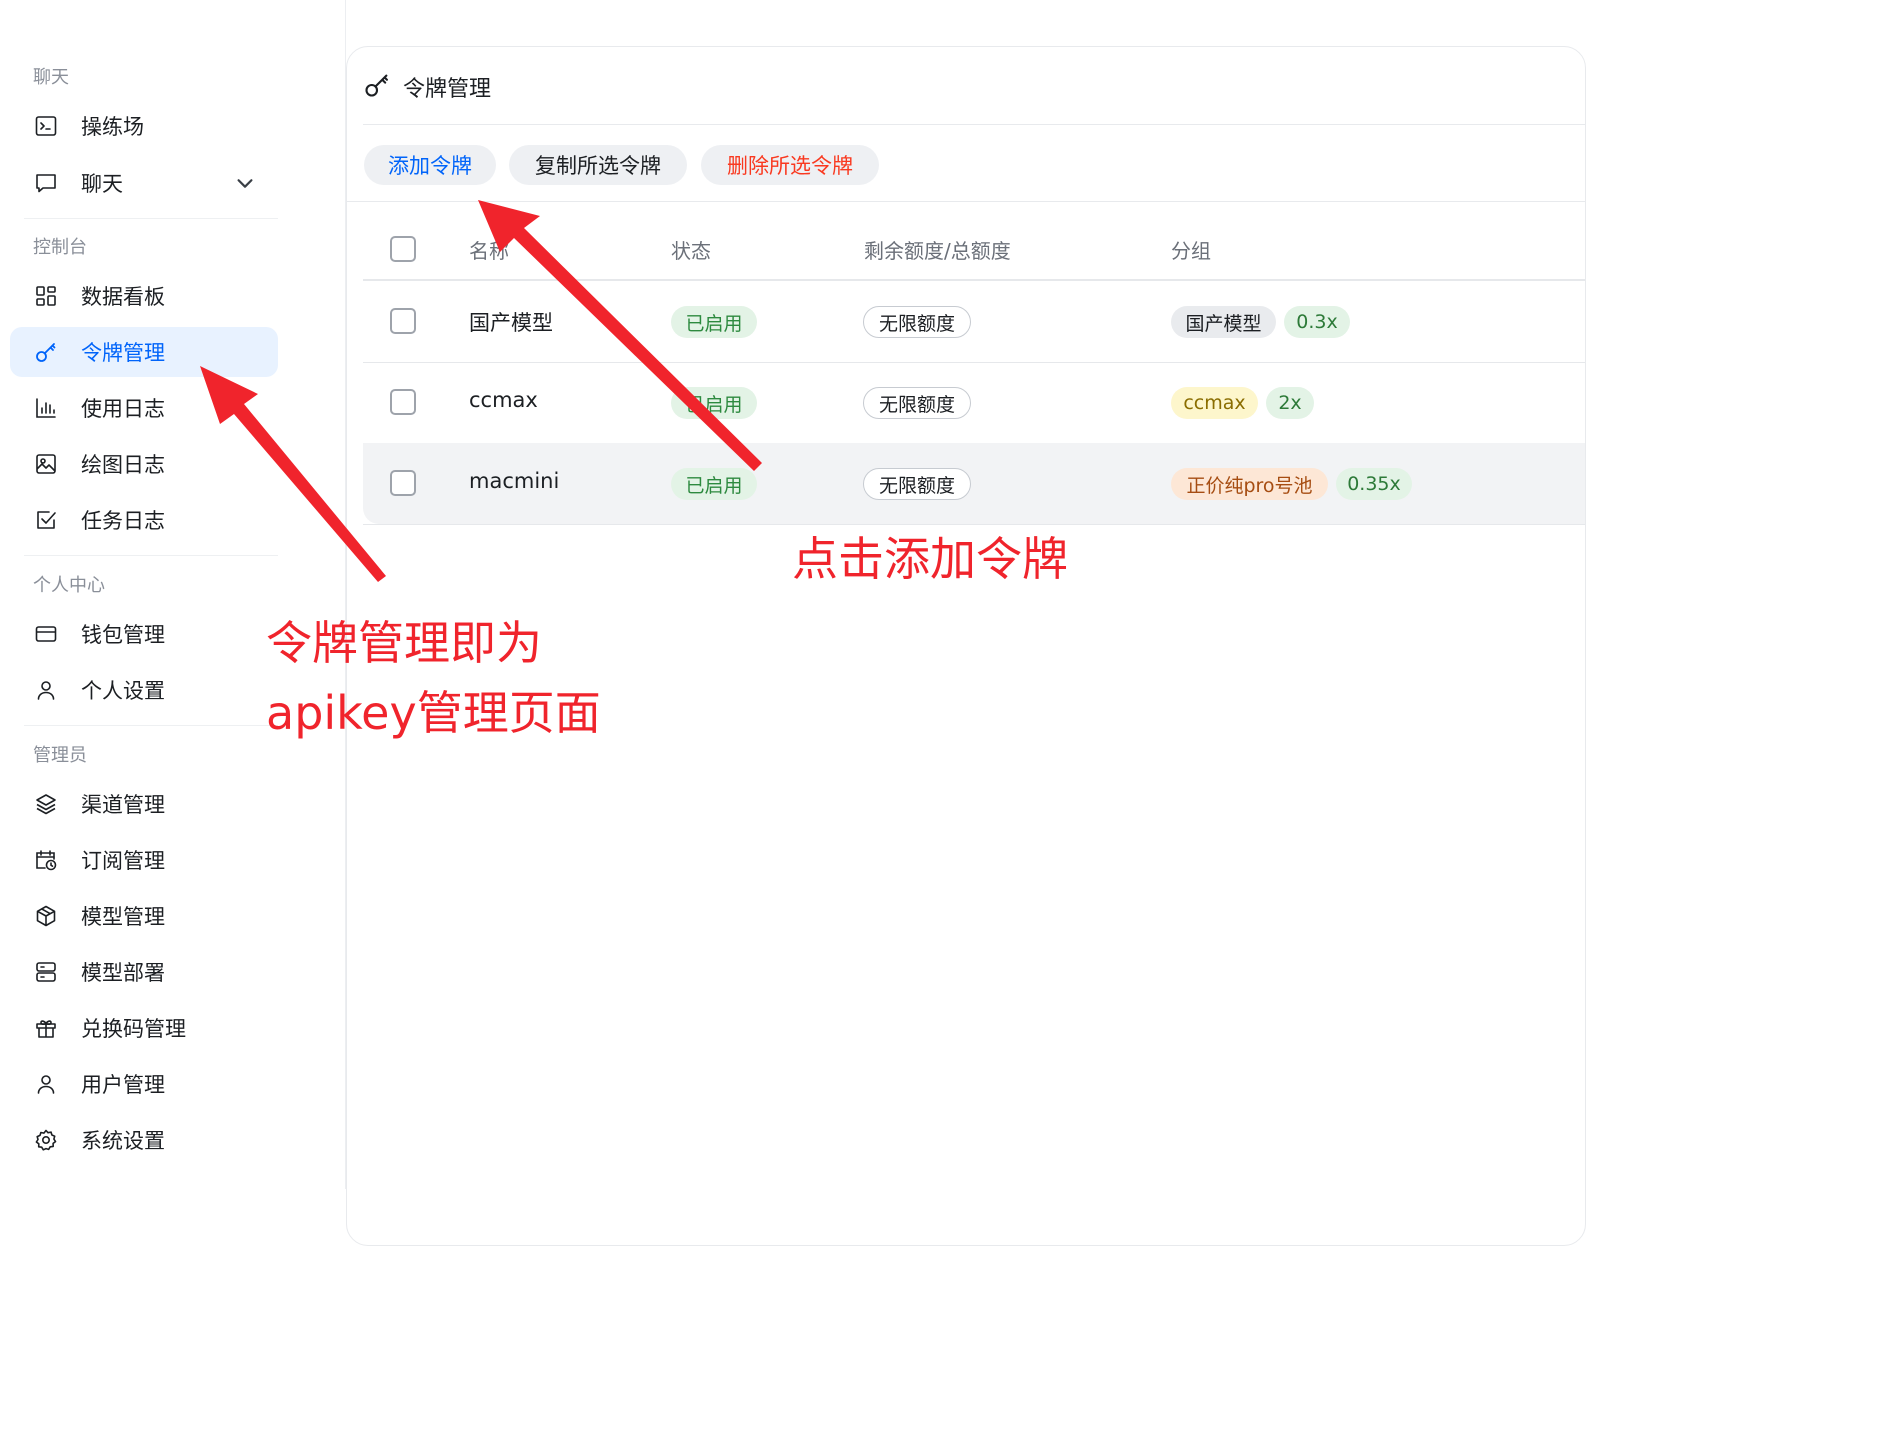  I want to click on toolbar-divider, so click(966, 201).